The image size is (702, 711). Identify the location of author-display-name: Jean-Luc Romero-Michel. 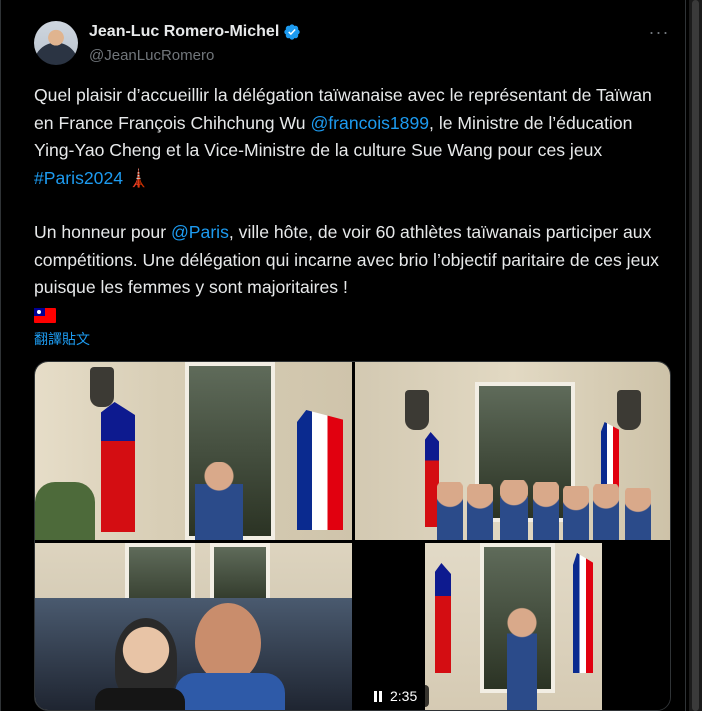
(184, 32).